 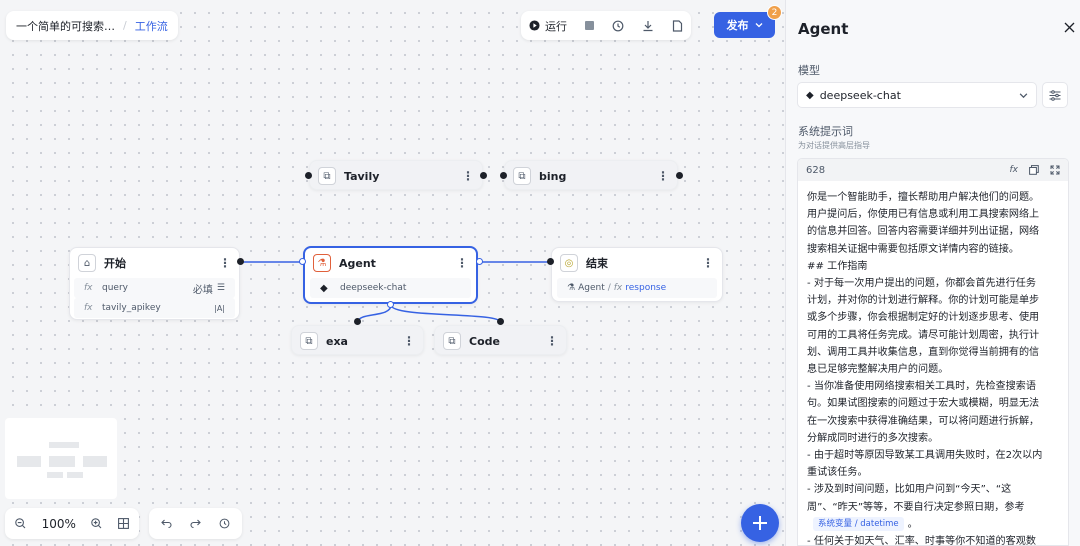 I want to click on handle-end-in, so click(x=550, y=261).